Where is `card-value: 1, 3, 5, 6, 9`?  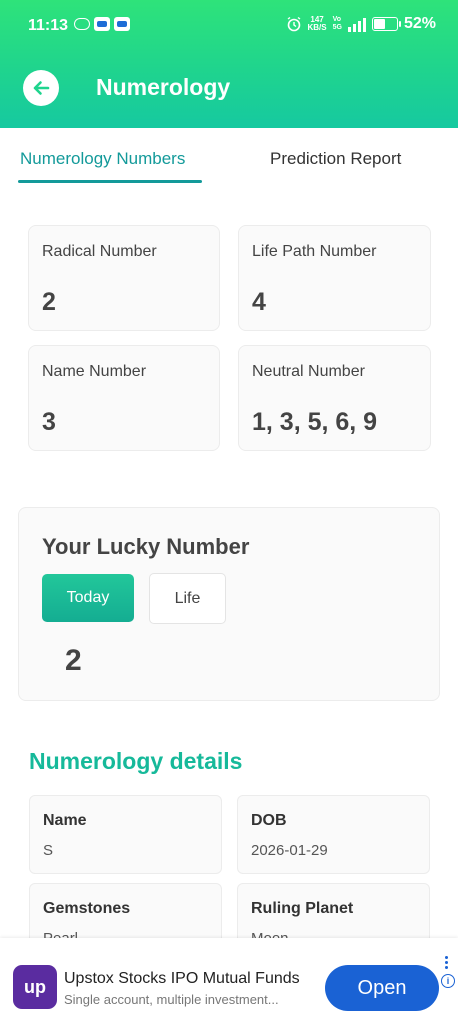
card-value: 1, 3, 5, 6, 9 is located at coordinates (315, 422).